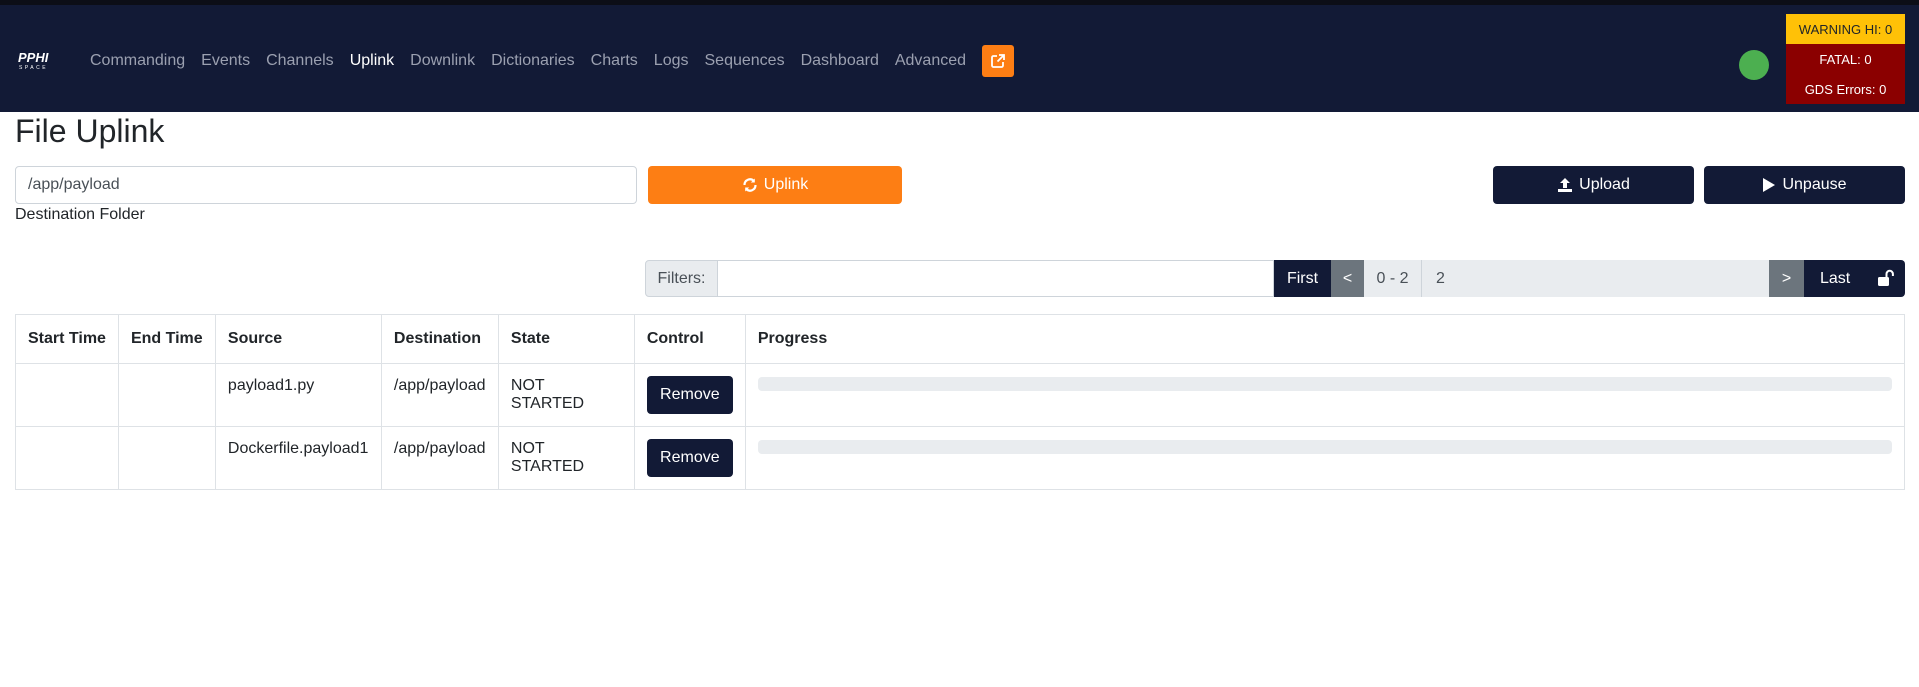 The image size is (1919, 687). I want to click on svg-text: SPACE, so click(33, 68).